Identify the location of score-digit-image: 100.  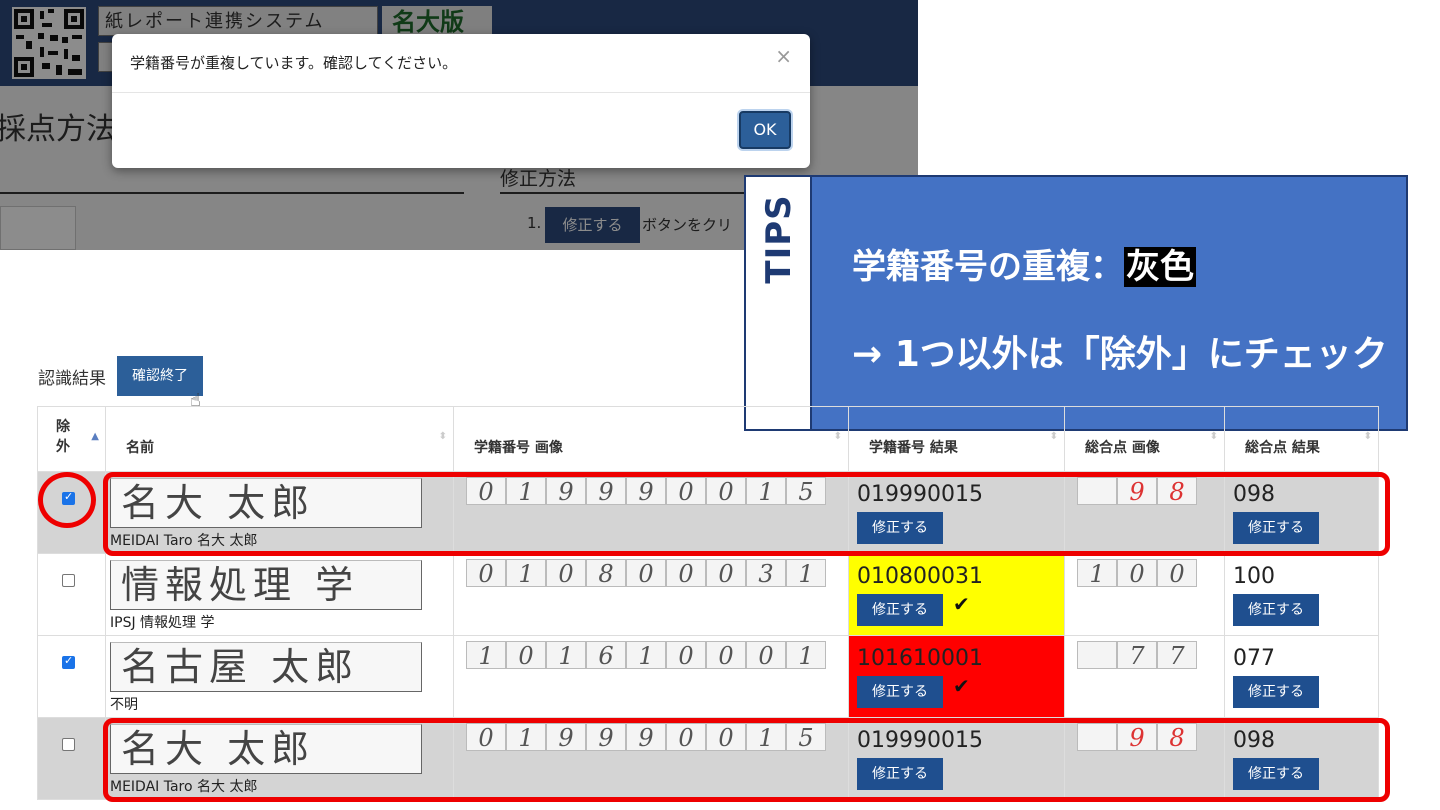
(1137, 573).